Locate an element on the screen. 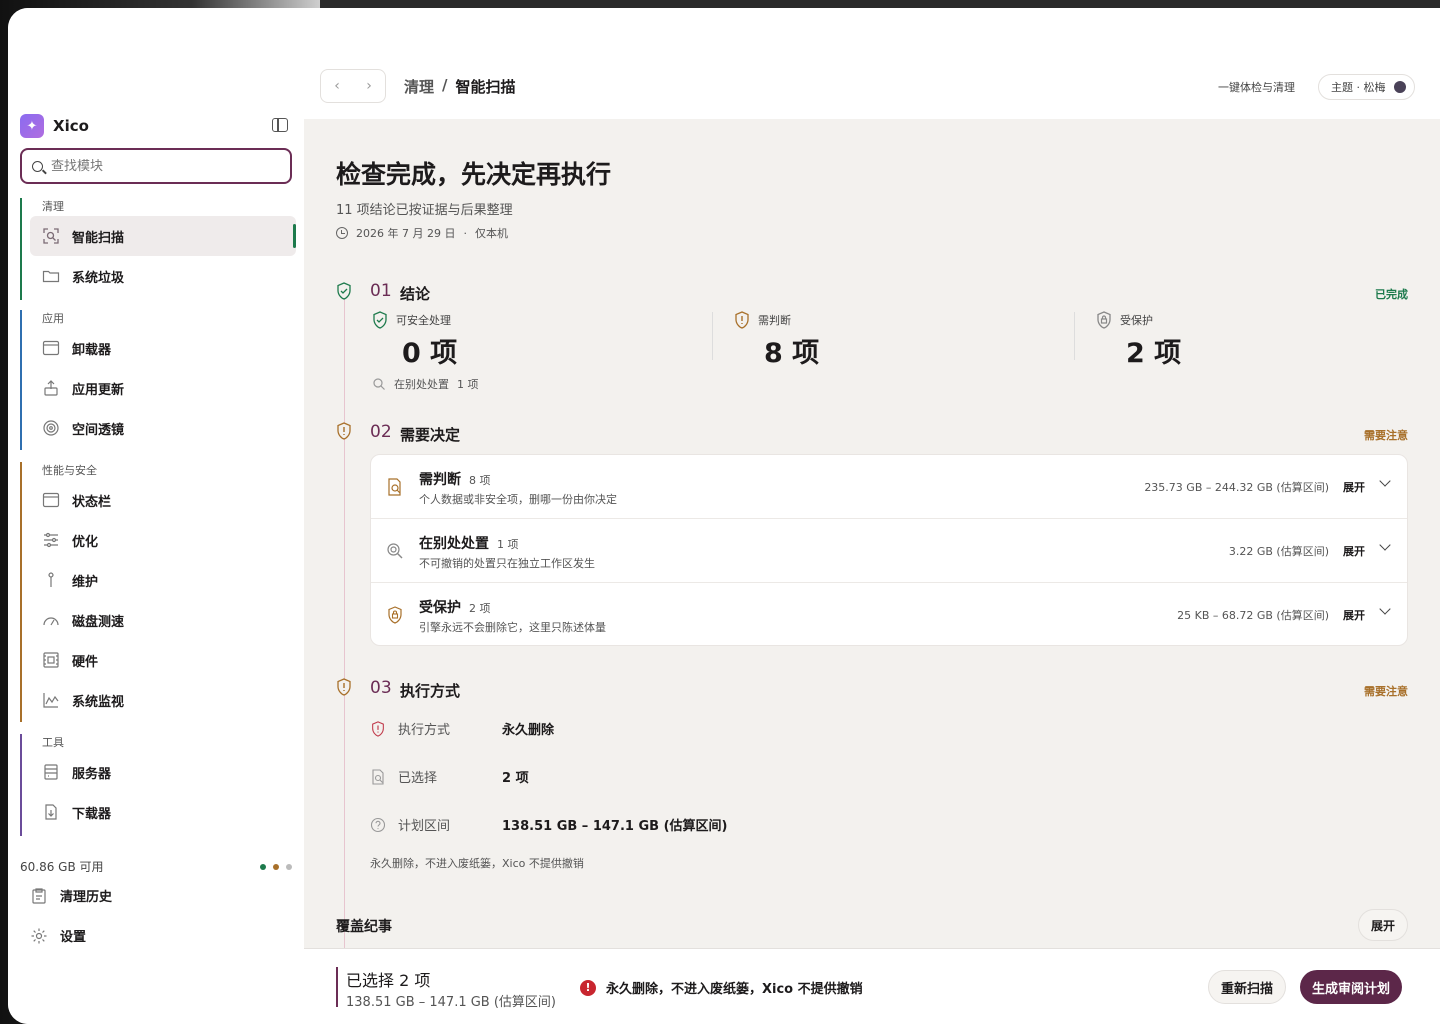 The width and height of the screenshot is (1440, 1024). sidebar-item-app-updates: 应用更新 is located at coordinates (158, 388).